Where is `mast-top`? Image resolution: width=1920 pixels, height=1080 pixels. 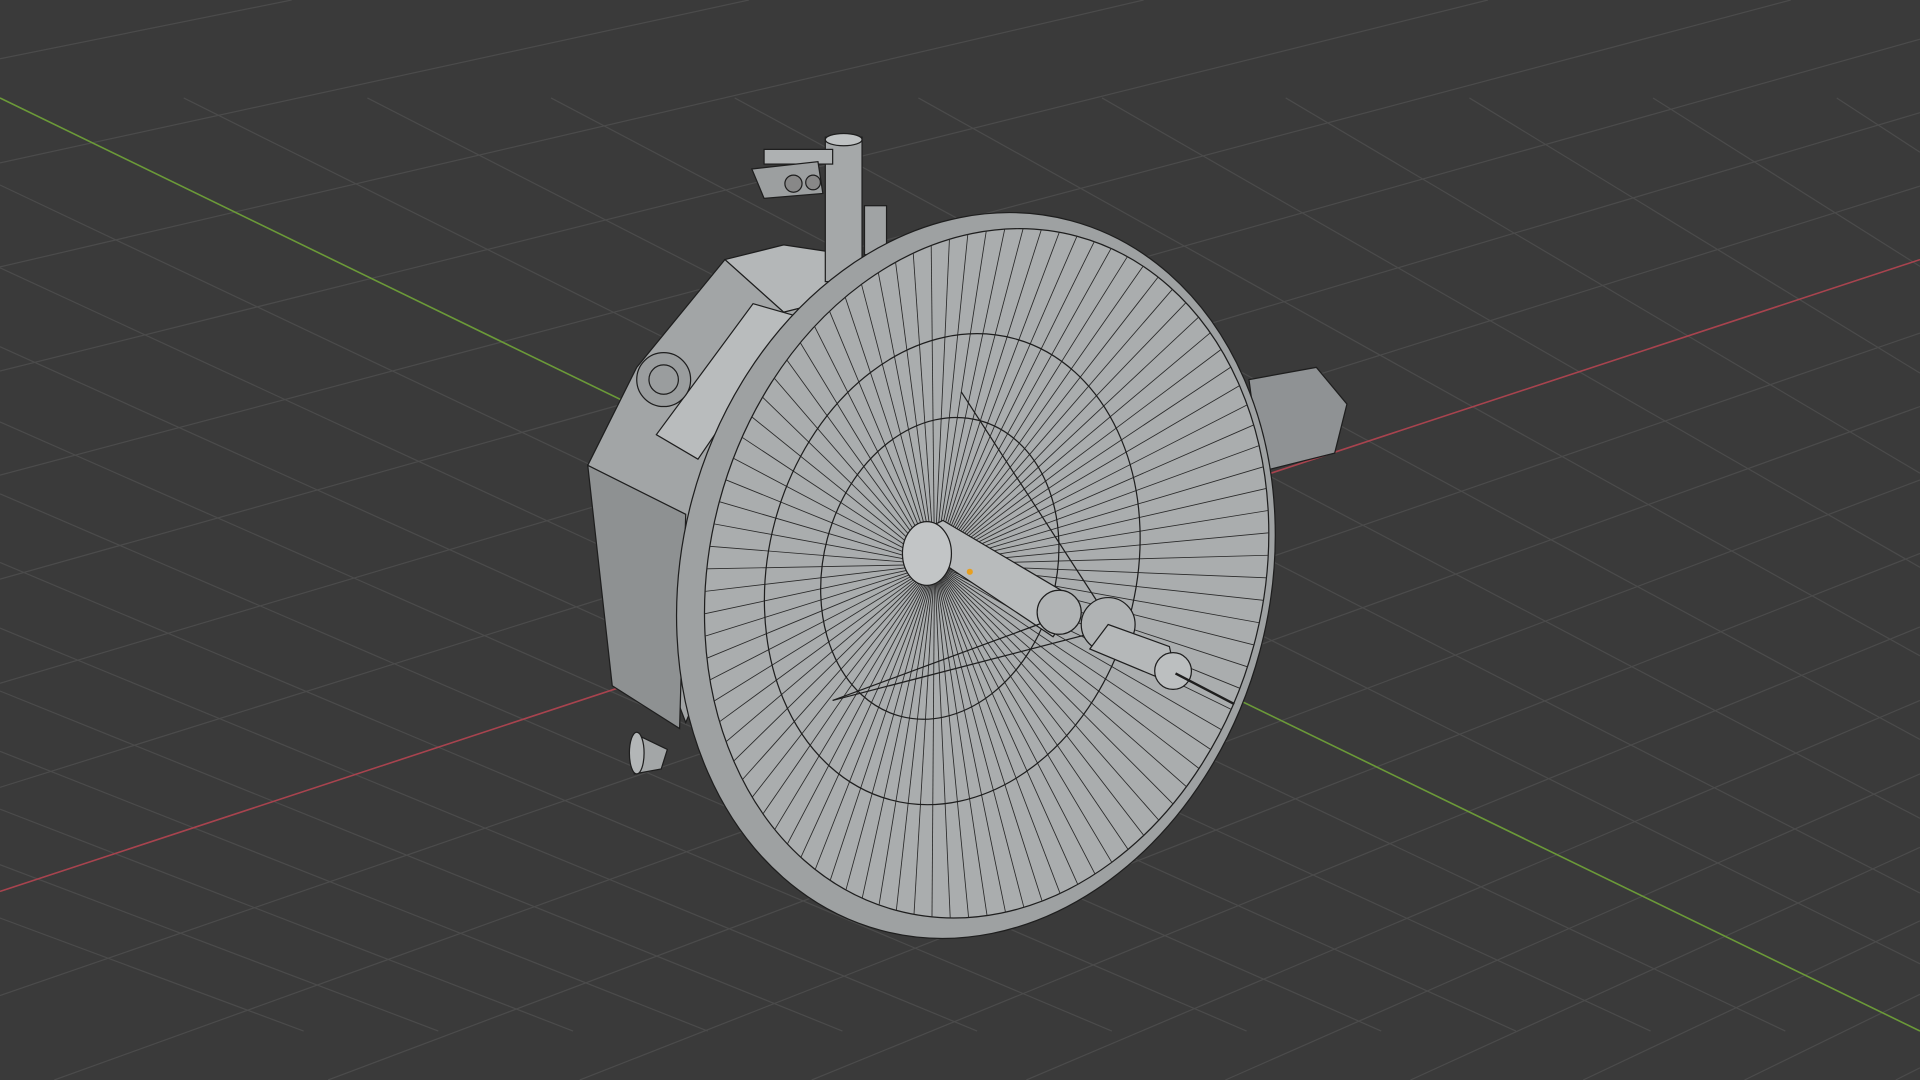
mast-top is located at coordinates (843, 139).